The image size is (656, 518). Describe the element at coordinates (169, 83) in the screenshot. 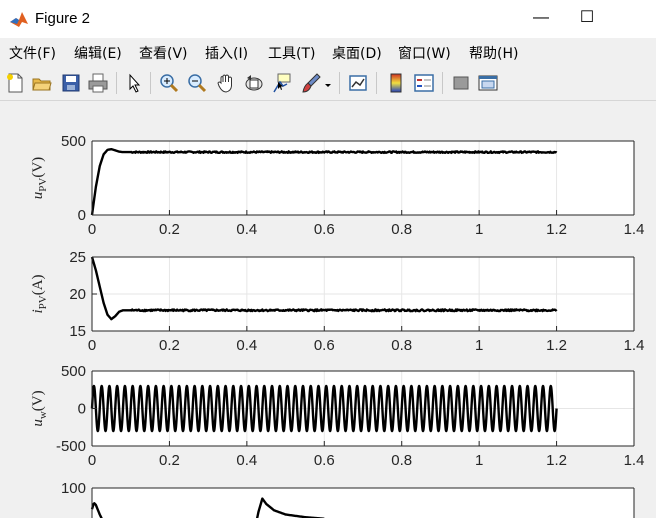

I see `zoom-in-icon` at that location.